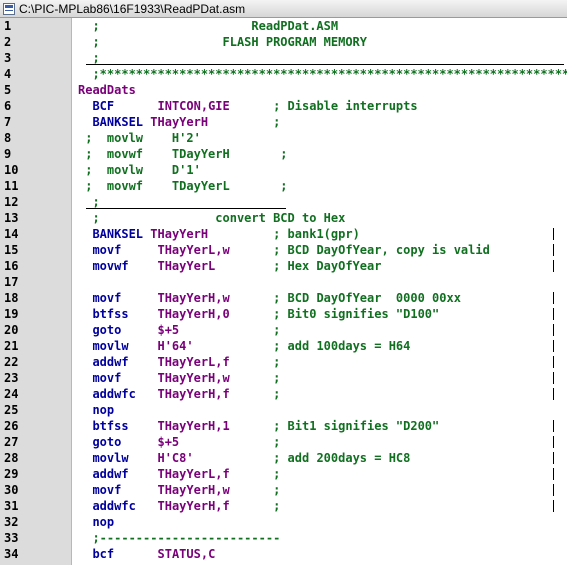  What do you see at coordinates (186, 186) in the screenshot?
I see `line-text: ; movwf TDayYerL ;` at bounding box center [186, 186].